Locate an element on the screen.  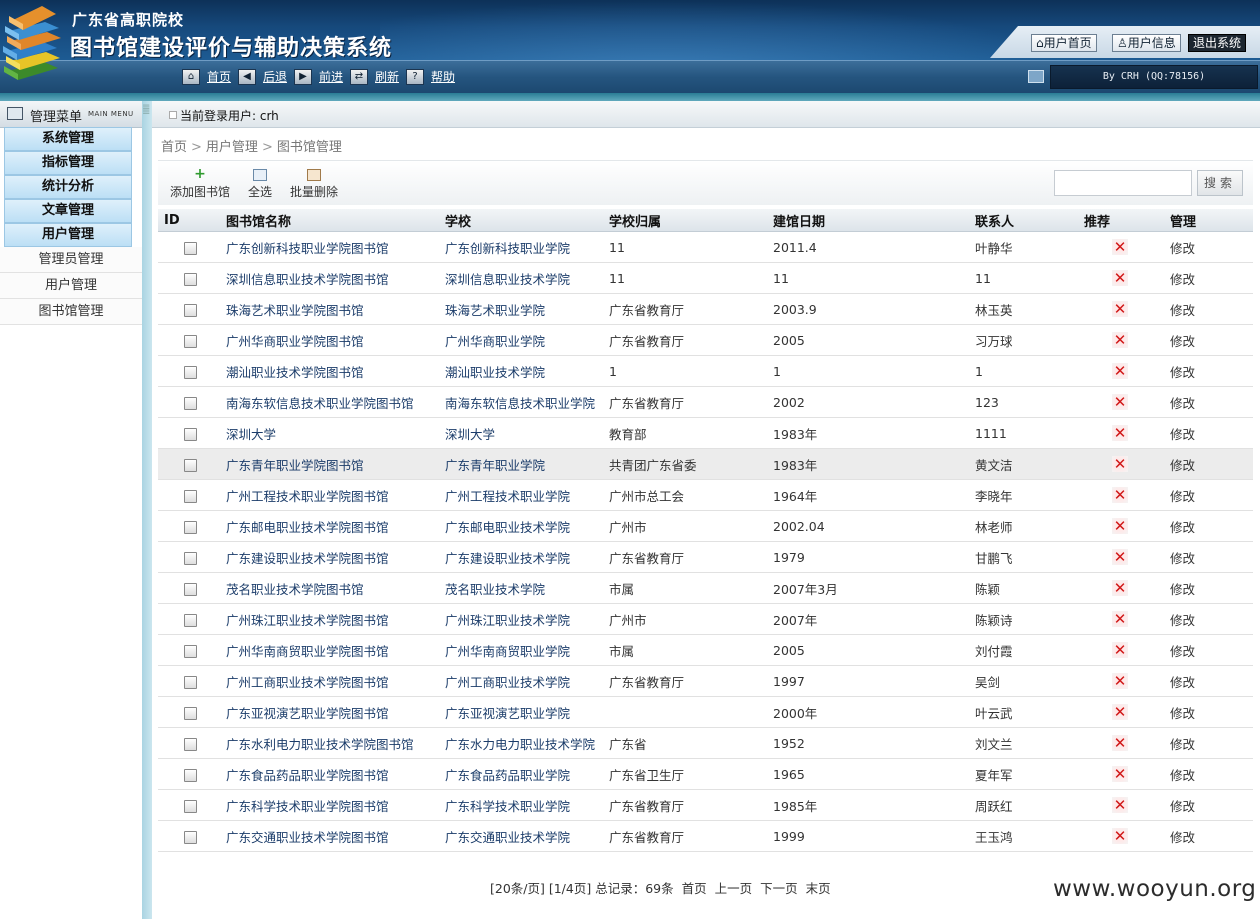
arrow-left-icon: ◀ is located at coordinates (247, 77).